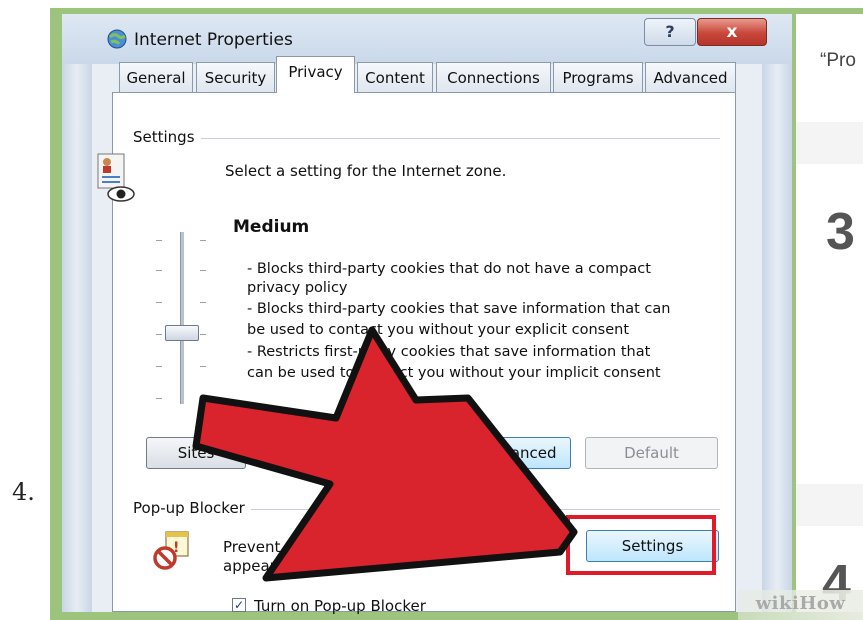 This screenshot has height=620, width=863. What do you see at coordinates (670, 32) in the screenshot?
I see `help-button: ?` at bounding box center [670, 32].